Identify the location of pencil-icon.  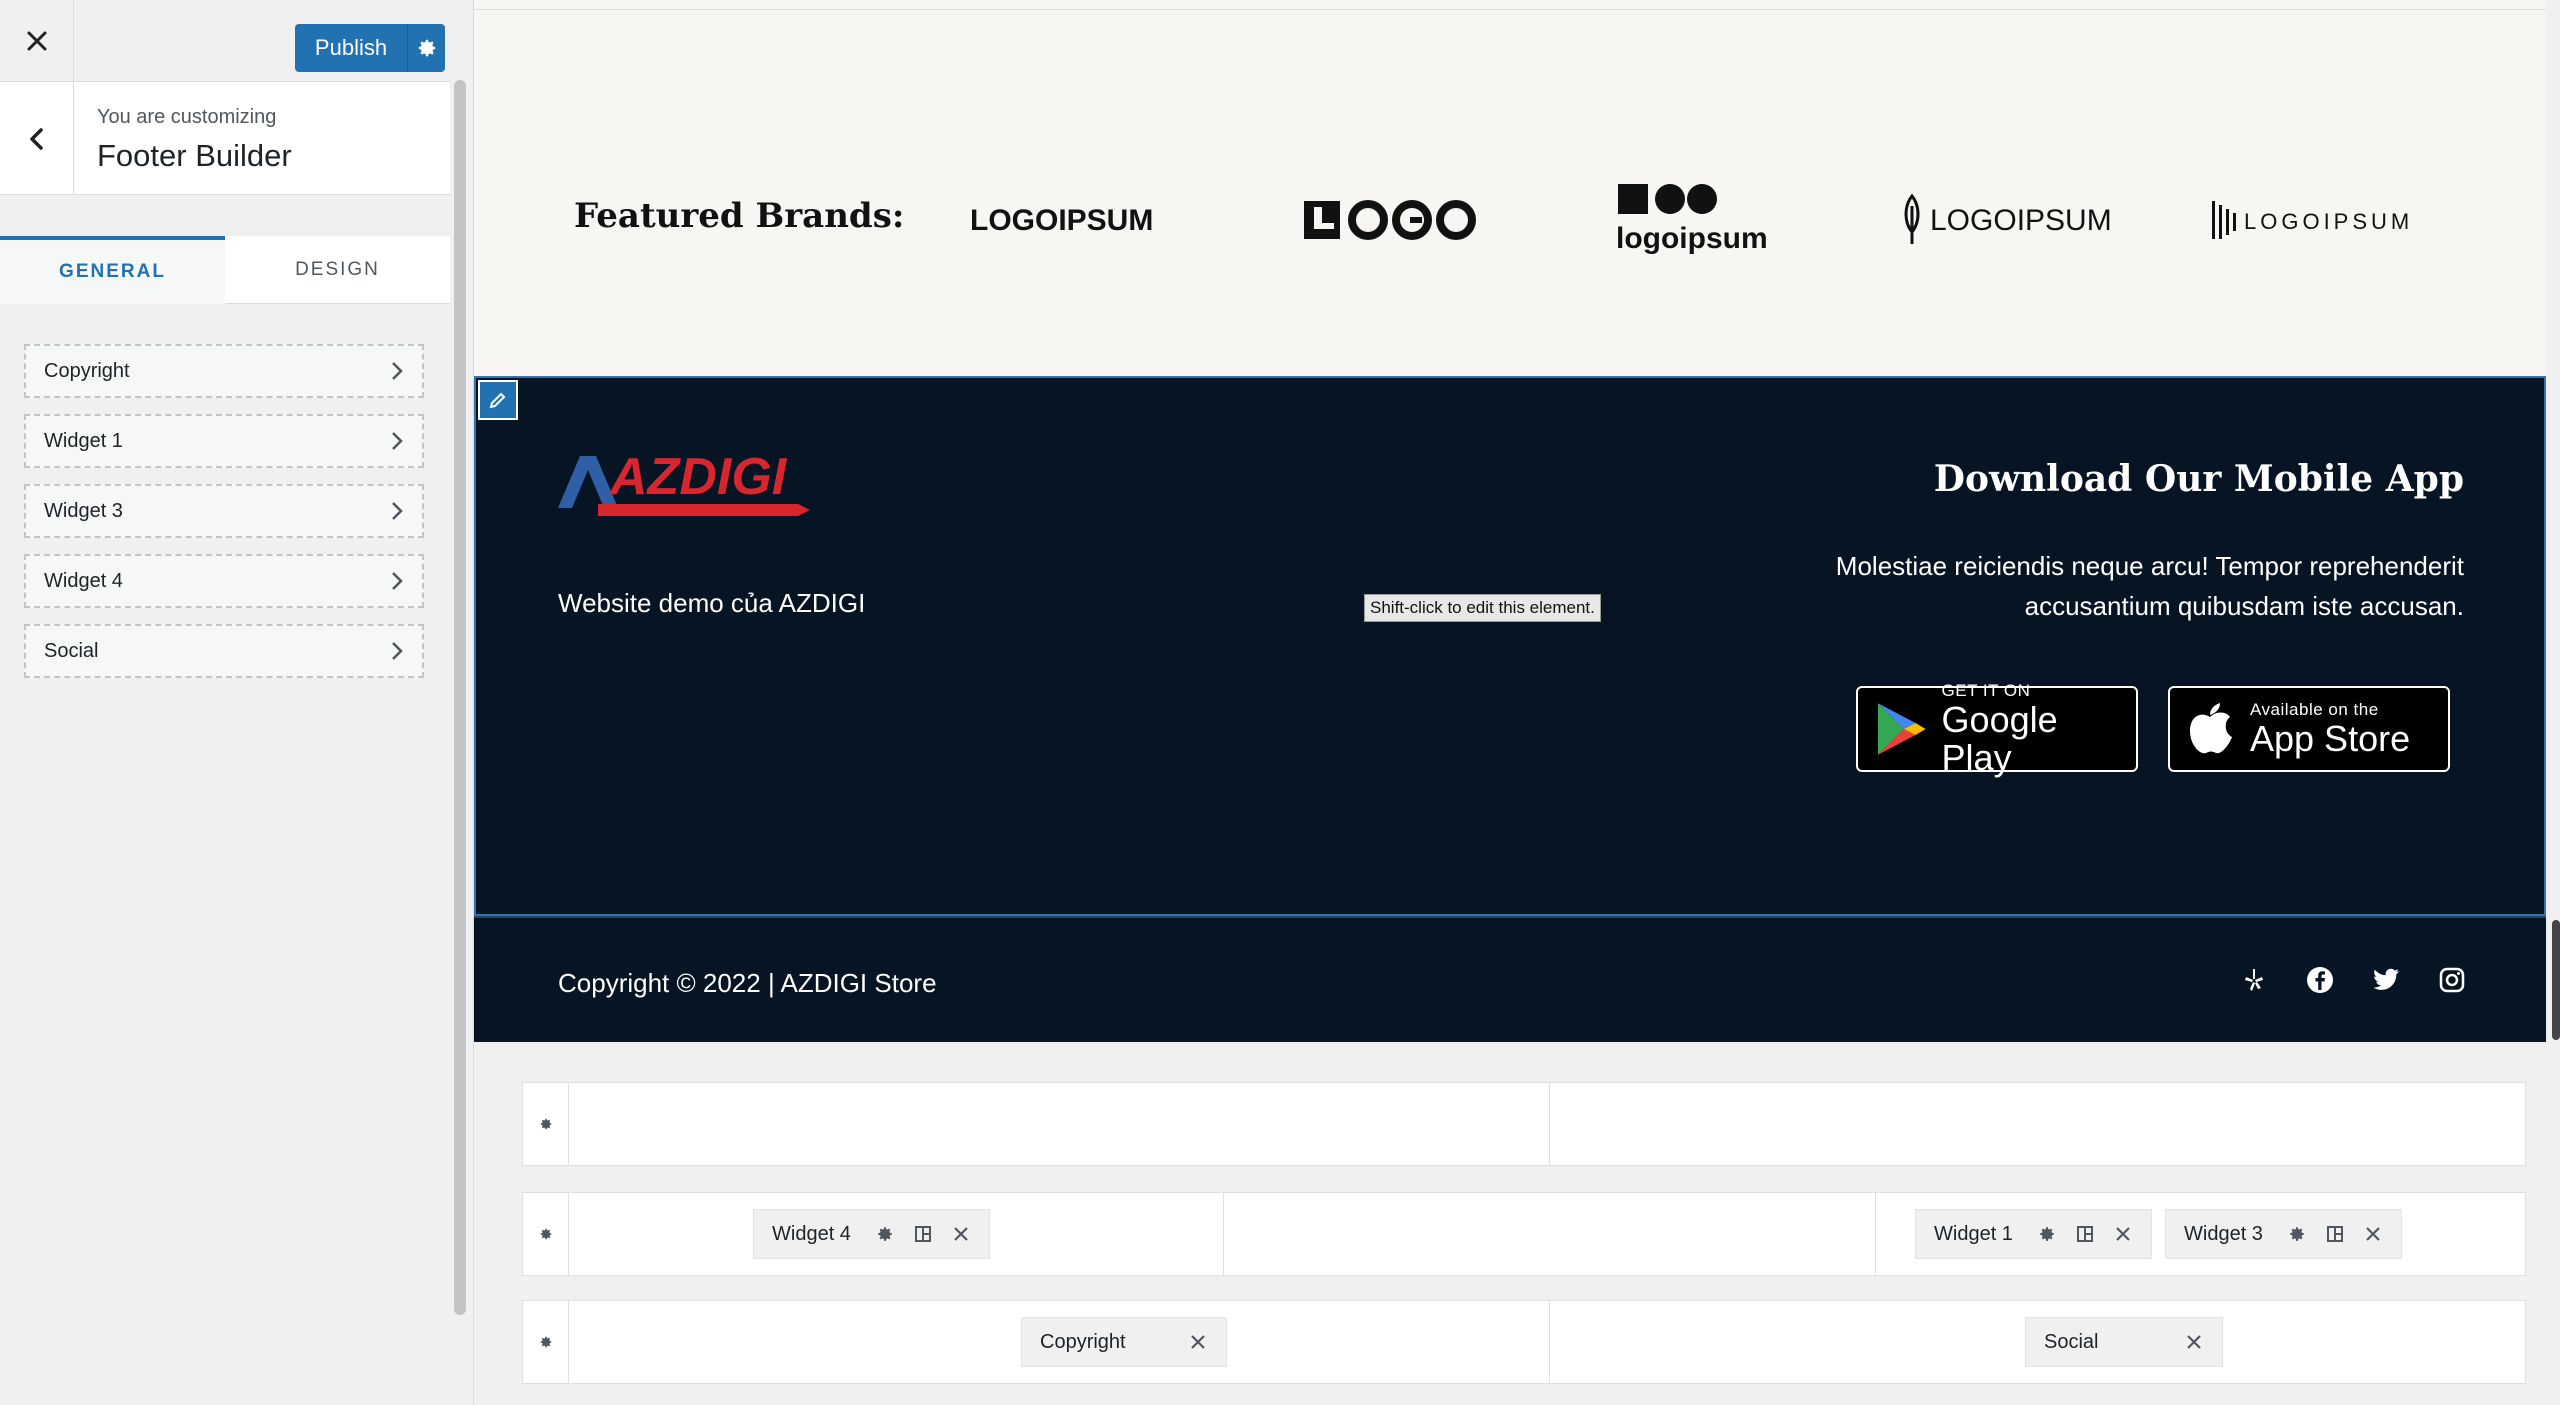
(497, 400).